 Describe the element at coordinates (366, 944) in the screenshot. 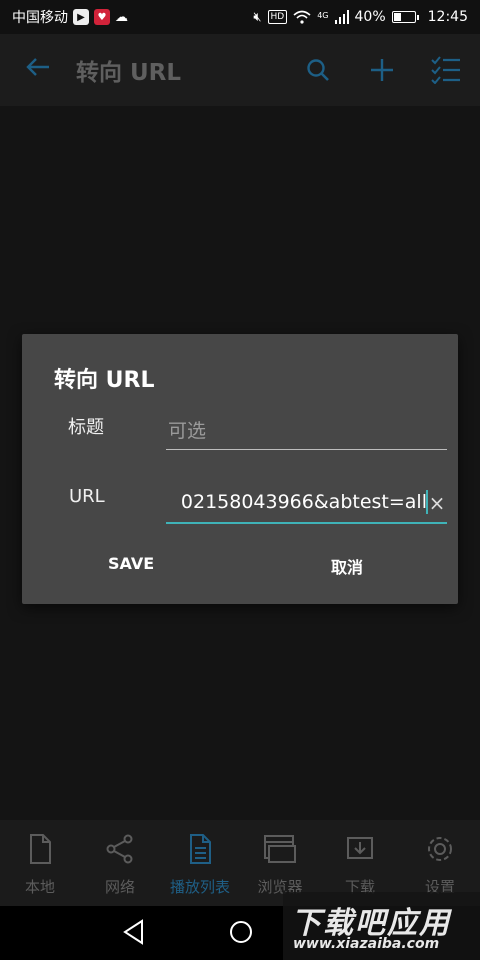

I see `watermark-sub: www.xiazaiba.com` at that location.